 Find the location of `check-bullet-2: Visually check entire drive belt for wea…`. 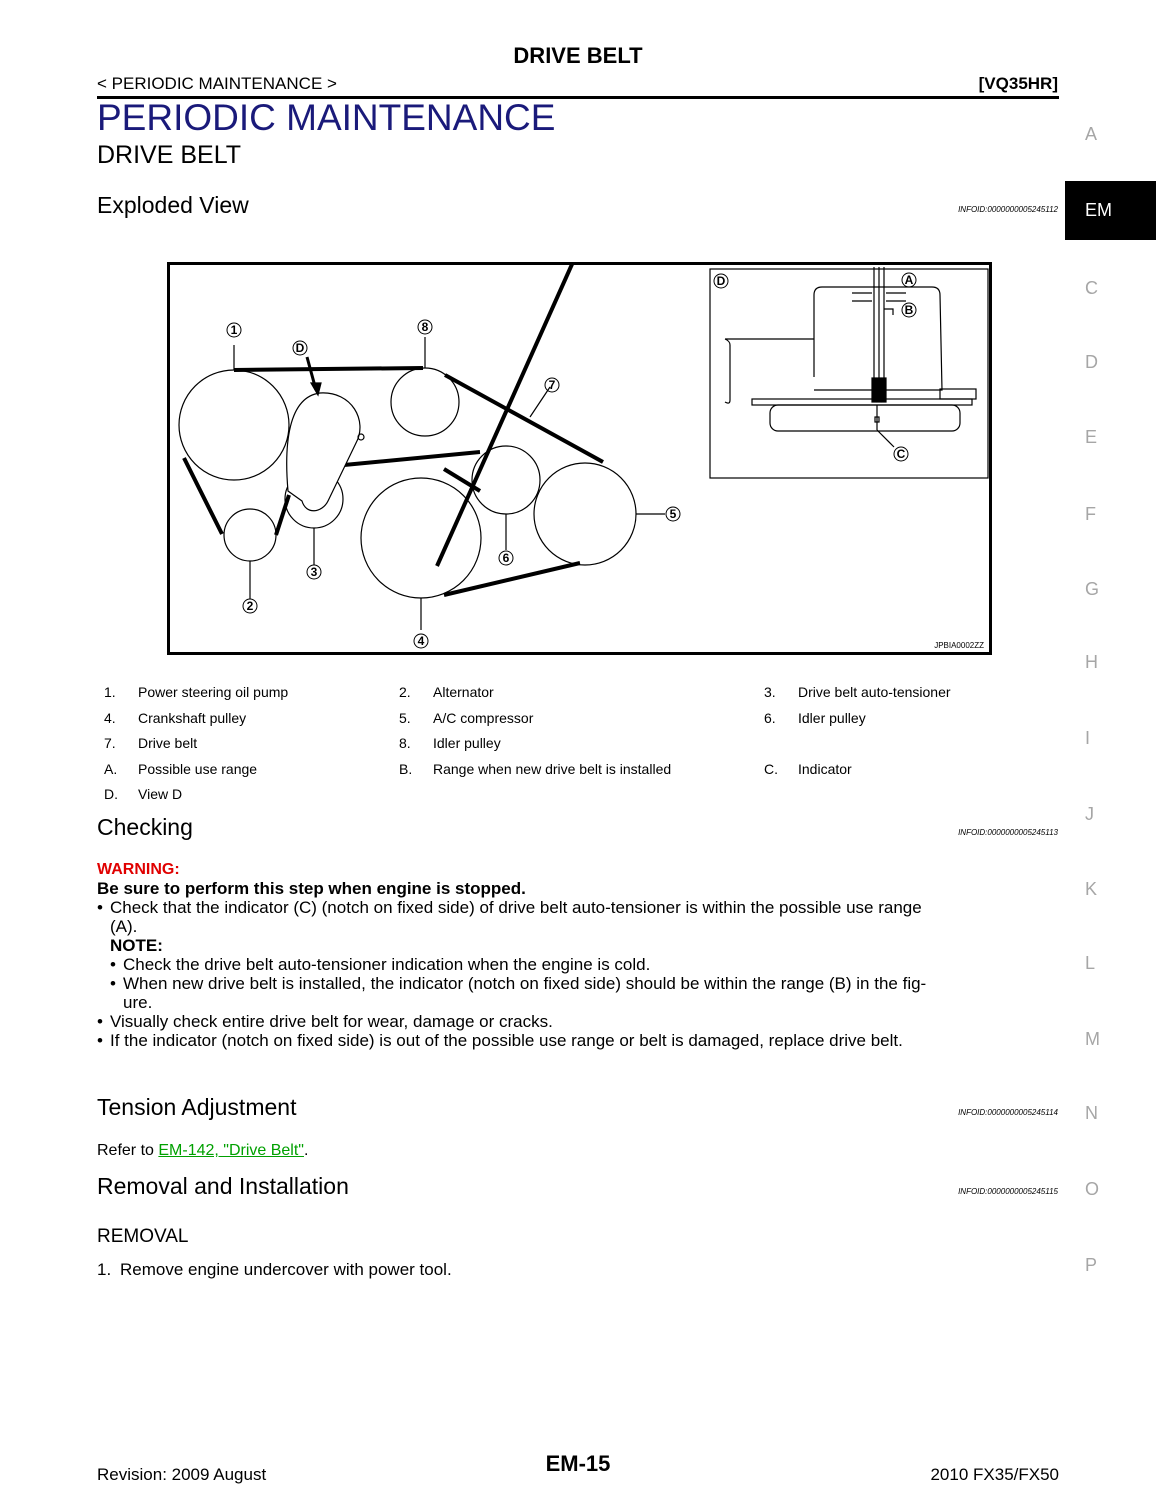

check-bullet-2: Visually check entire drive belt for wea… is located at coordinates (579, 1021).